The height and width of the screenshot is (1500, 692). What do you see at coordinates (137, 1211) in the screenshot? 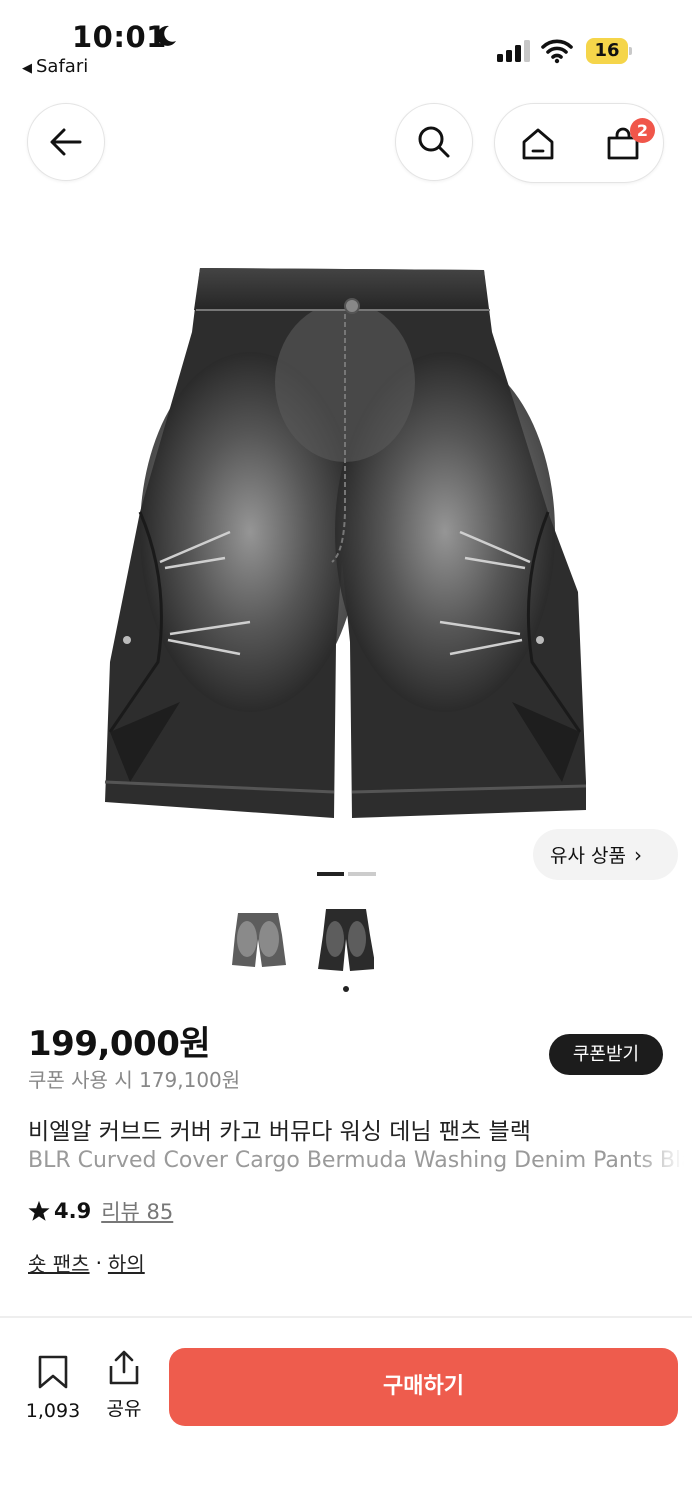
I see `reviews-link: 리뷰 85` at bounding box center [137, 1211].